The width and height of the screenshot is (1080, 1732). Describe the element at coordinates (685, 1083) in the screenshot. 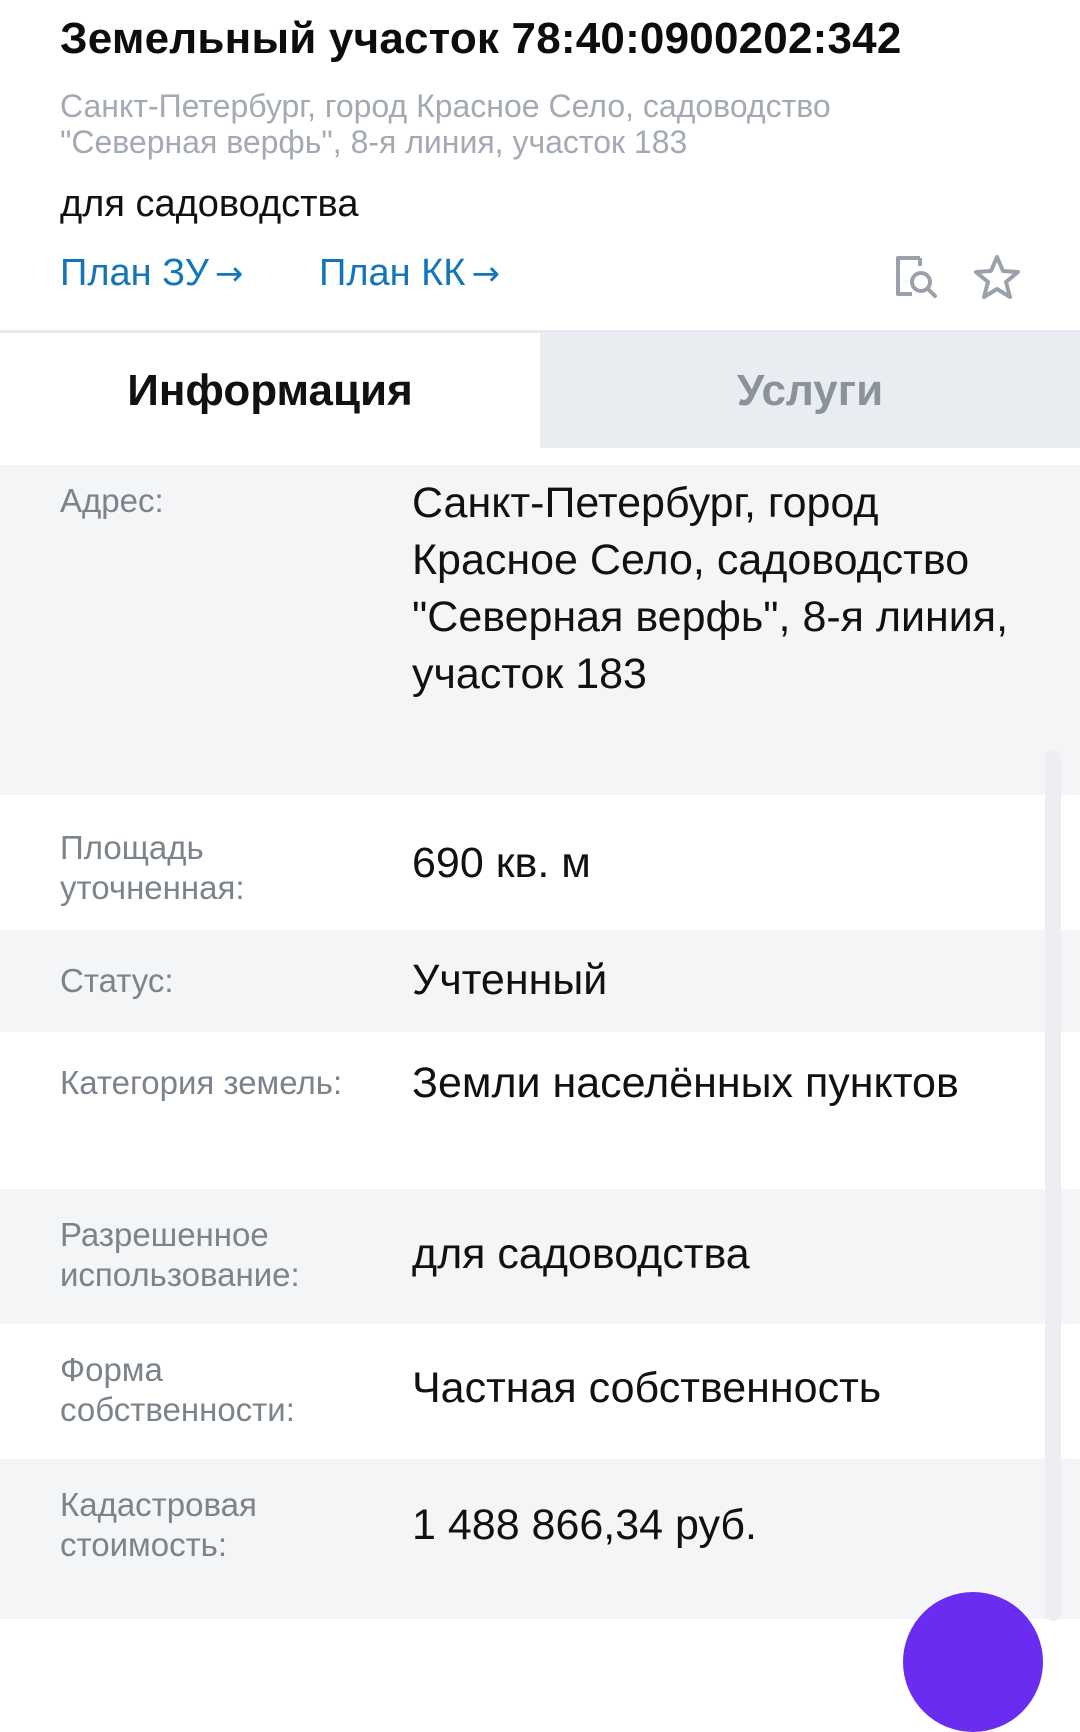

I see `detail-value: Земли населённых пунктов` at that location.